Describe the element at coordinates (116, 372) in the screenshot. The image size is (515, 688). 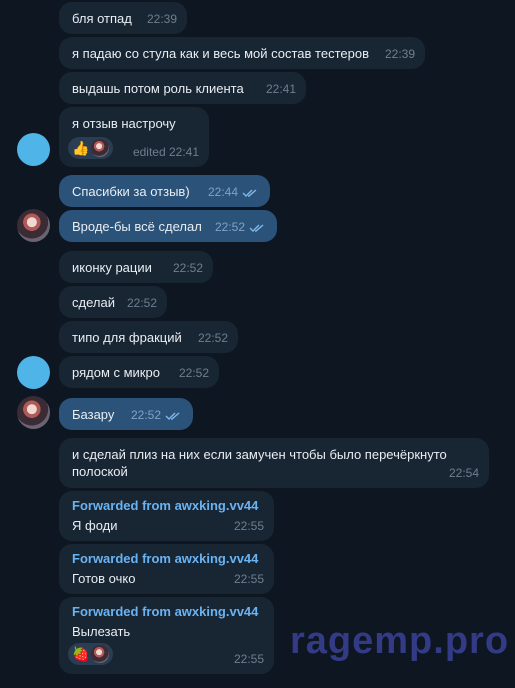
I see `message-text: рядом с микро` at that location.